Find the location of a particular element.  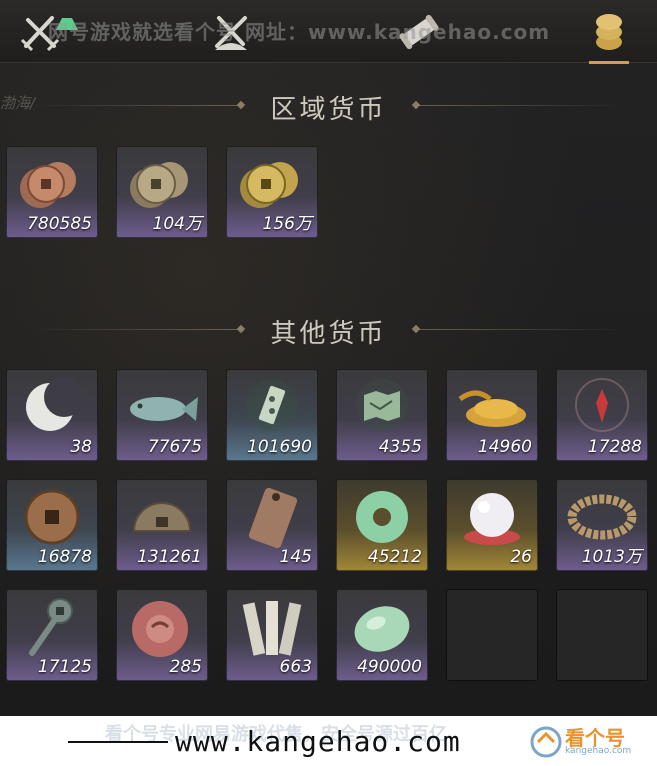

currency-slot: 663 is located at coordinates (272, 635).